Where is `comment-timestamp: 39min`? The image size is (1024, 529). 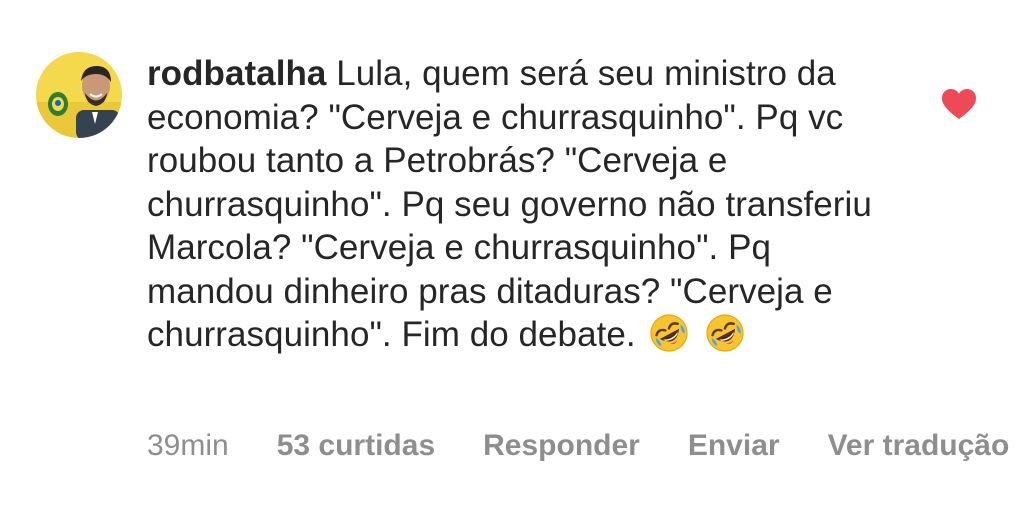
comment-timestamp: 39min is located at coordinates (188, 445).